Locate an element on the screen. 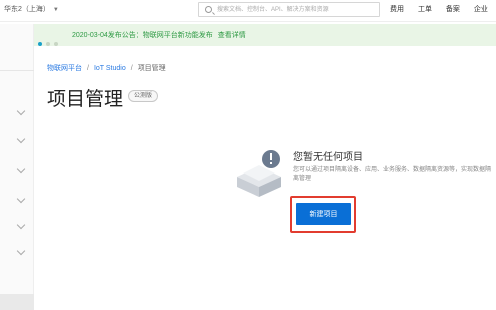  carousel-dot-active is located at coordinates (40, 44).